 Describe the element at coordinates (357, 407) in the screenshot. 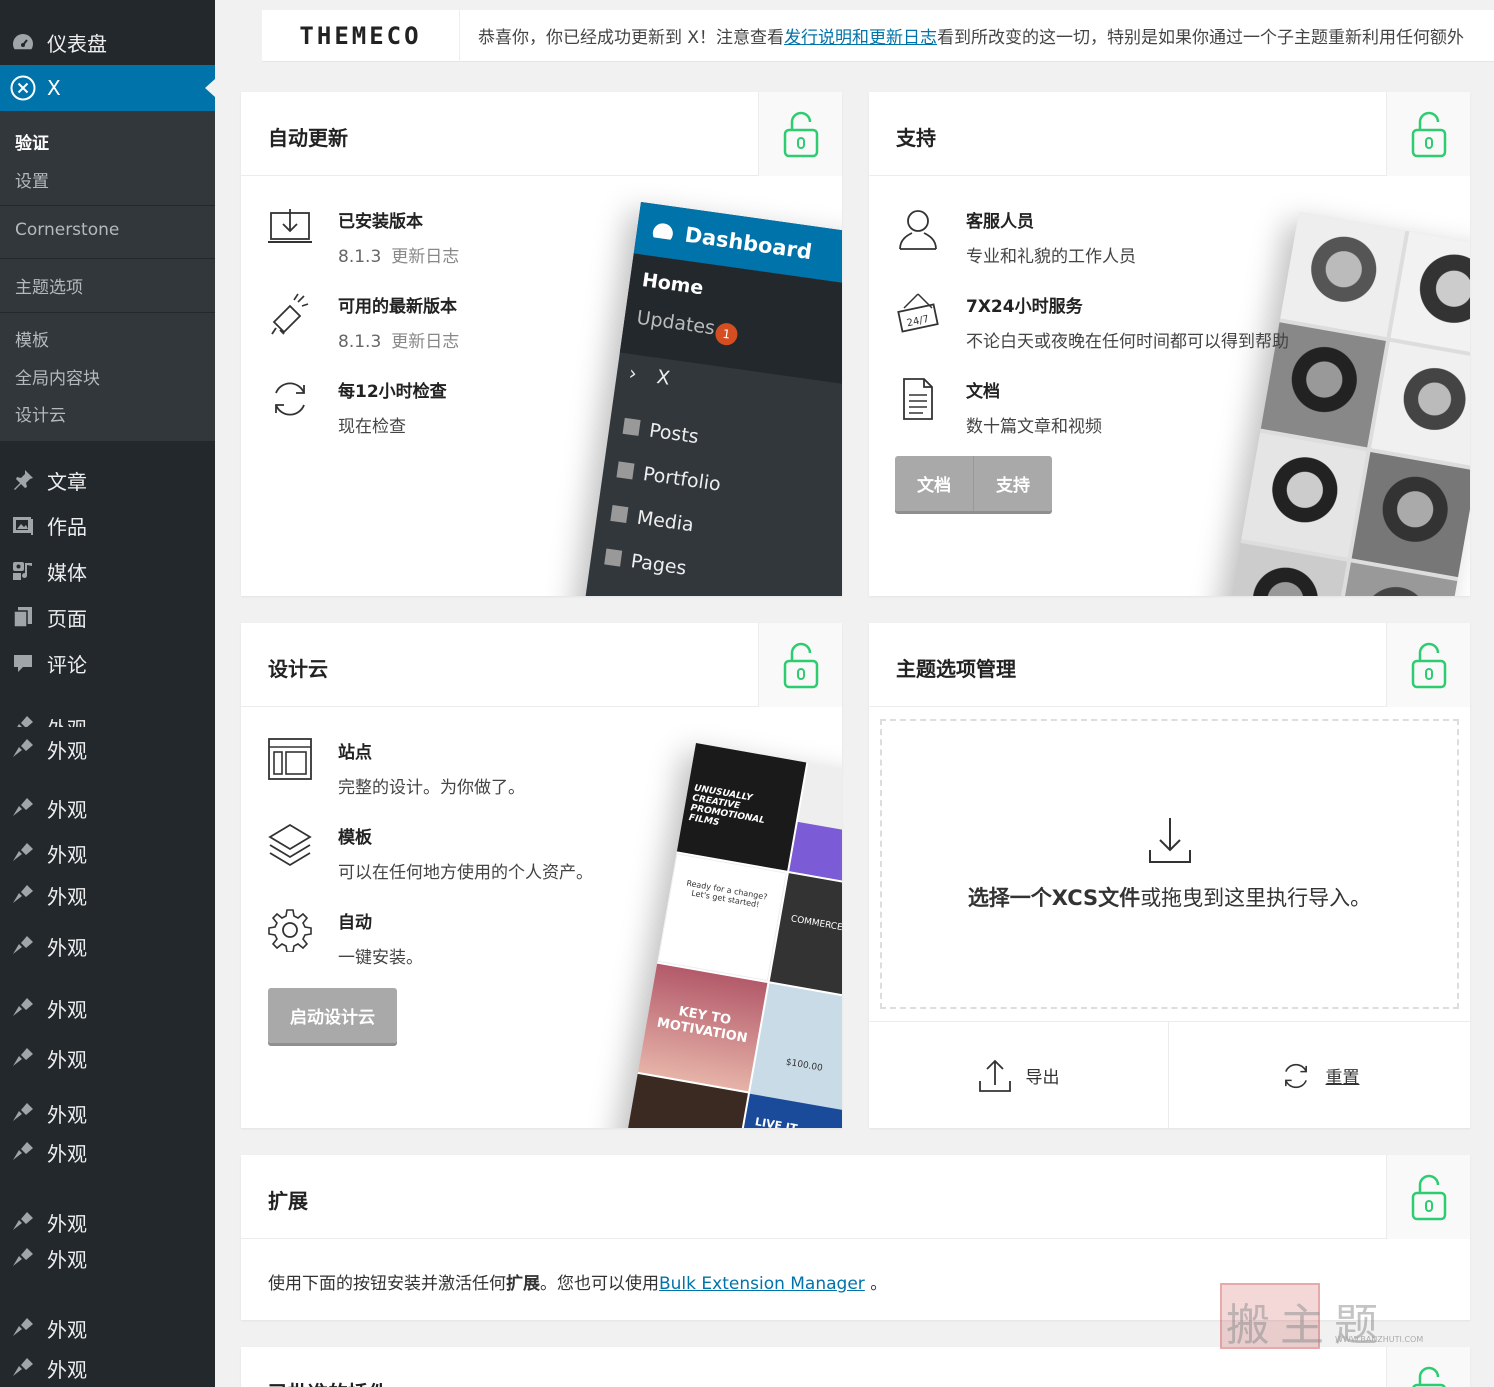

I see `check-row: 每12小时检查 现在检查` at that location.